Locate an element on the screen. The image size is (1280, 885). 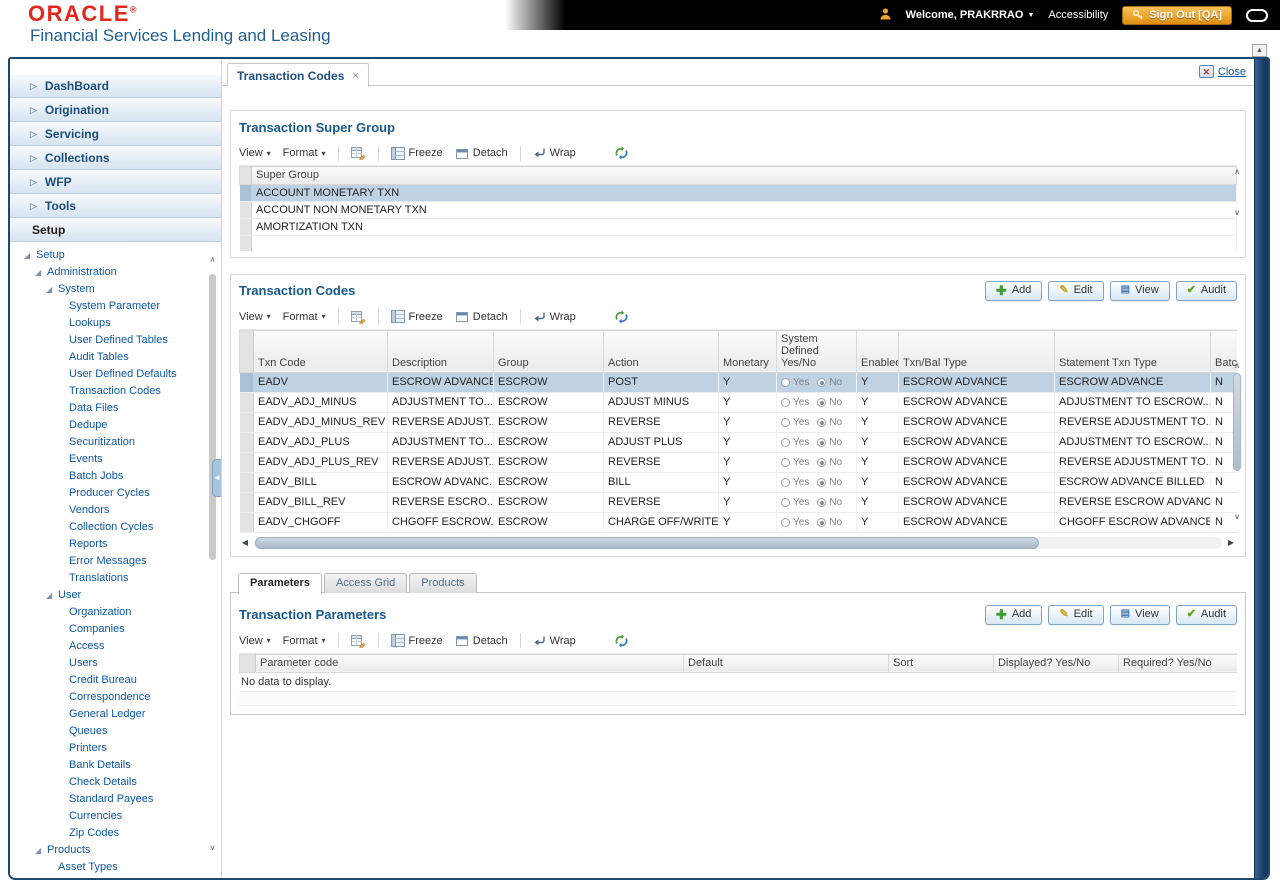
column-header-statement-txn-type: Statement Txn Type is located at coordinates (1132, 351).